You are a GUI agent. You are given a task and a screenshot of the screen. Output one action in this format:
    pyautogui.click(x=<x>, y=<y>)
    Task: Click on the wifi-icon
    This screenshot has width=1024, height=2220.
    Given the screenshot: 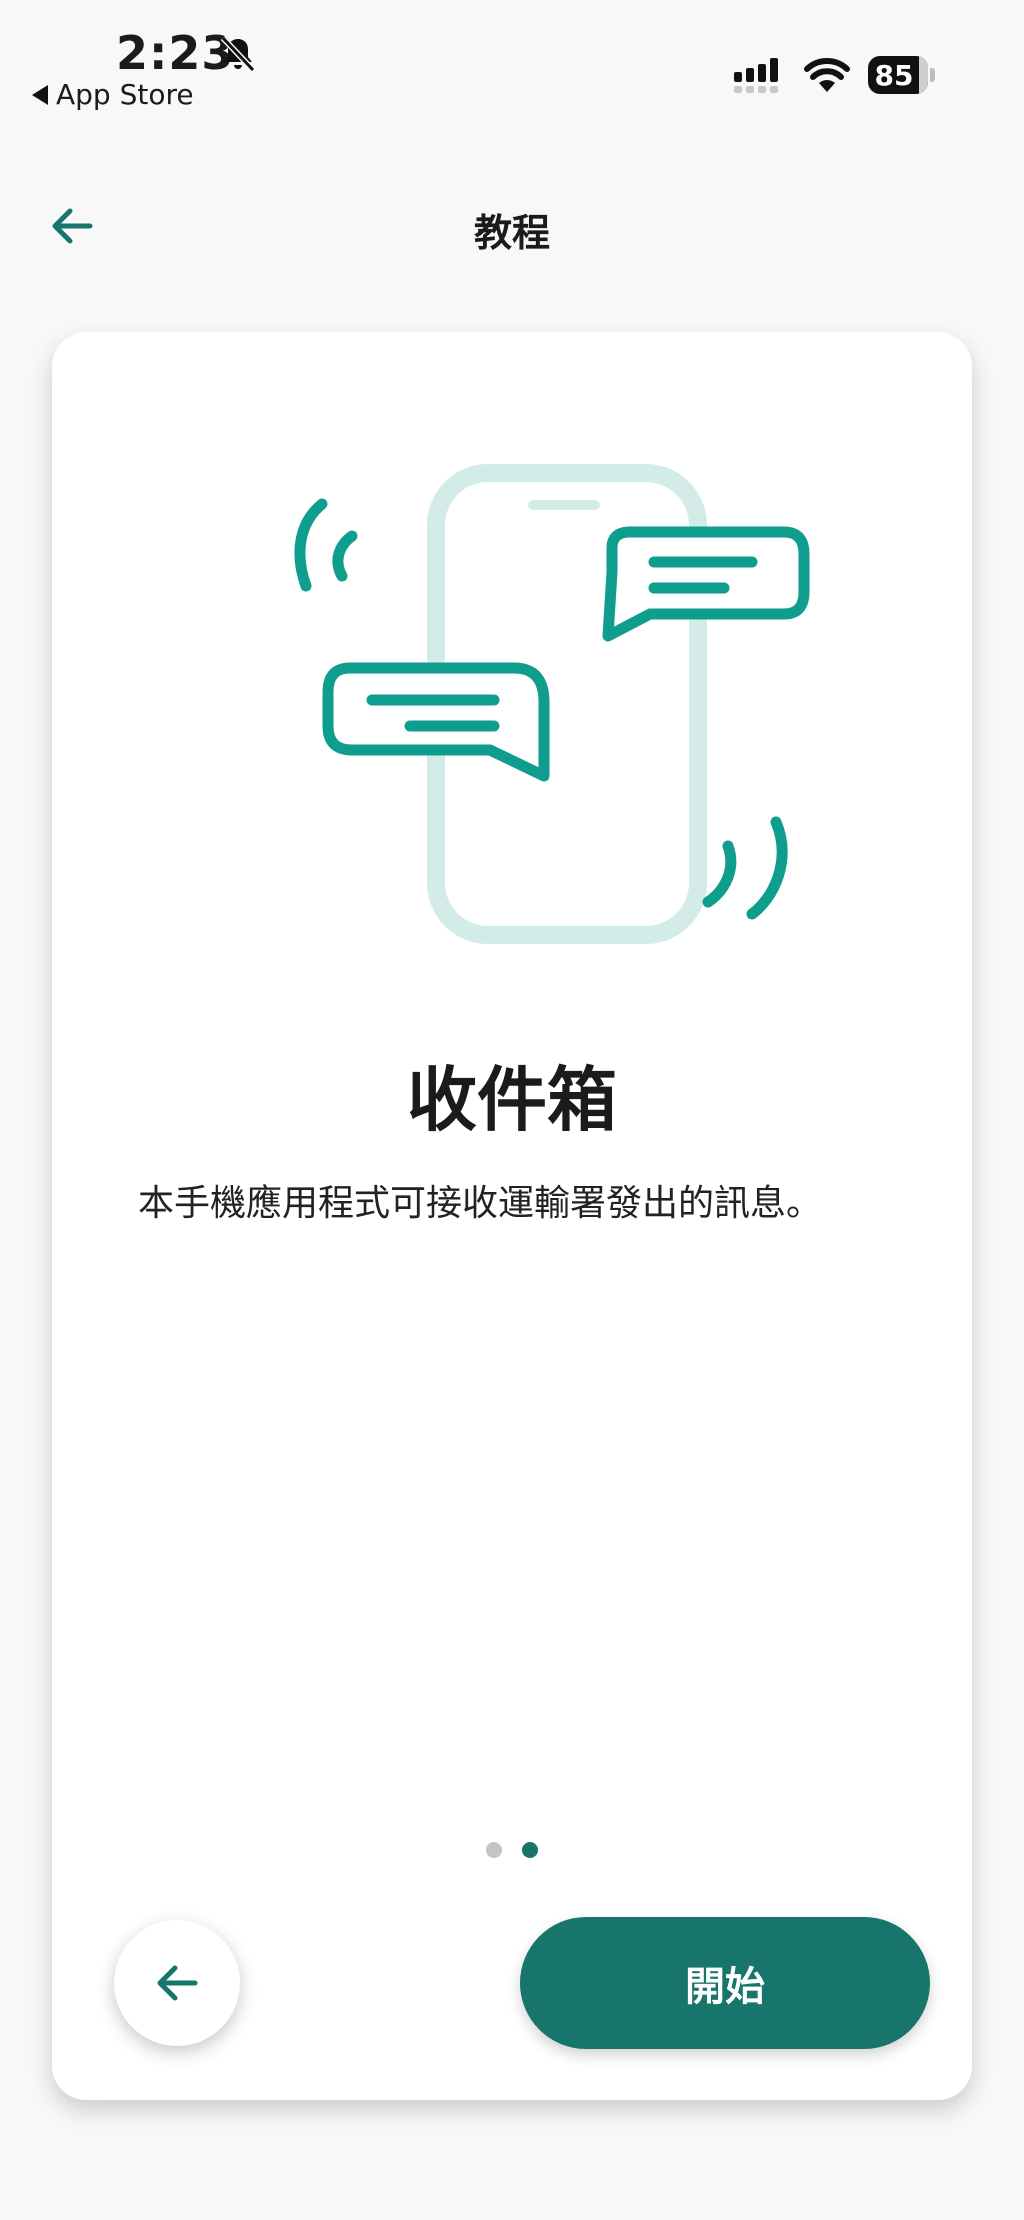 What is the action you would take?
    pyautogui.click(x=827, y=75)
    